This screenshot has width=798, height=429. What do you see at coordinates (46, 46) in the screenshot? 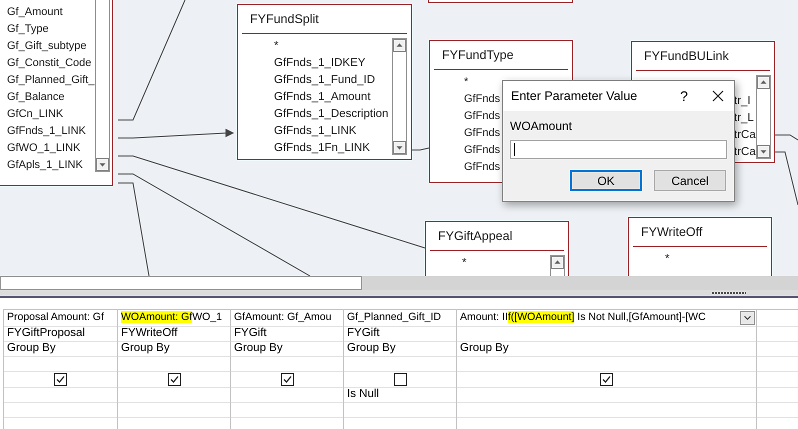
I see `field-name: Gf_Gift_subtype` at bounding box center [46, 46].